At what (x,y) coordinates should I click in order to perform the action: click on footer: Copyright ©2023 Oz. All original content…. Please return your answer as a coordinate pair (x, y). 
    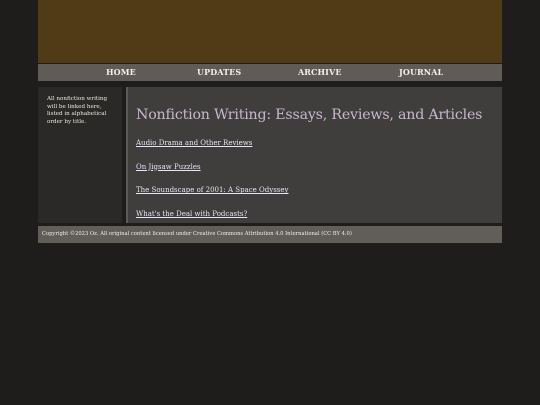
    Looking at the image, I should click on (270, 234).